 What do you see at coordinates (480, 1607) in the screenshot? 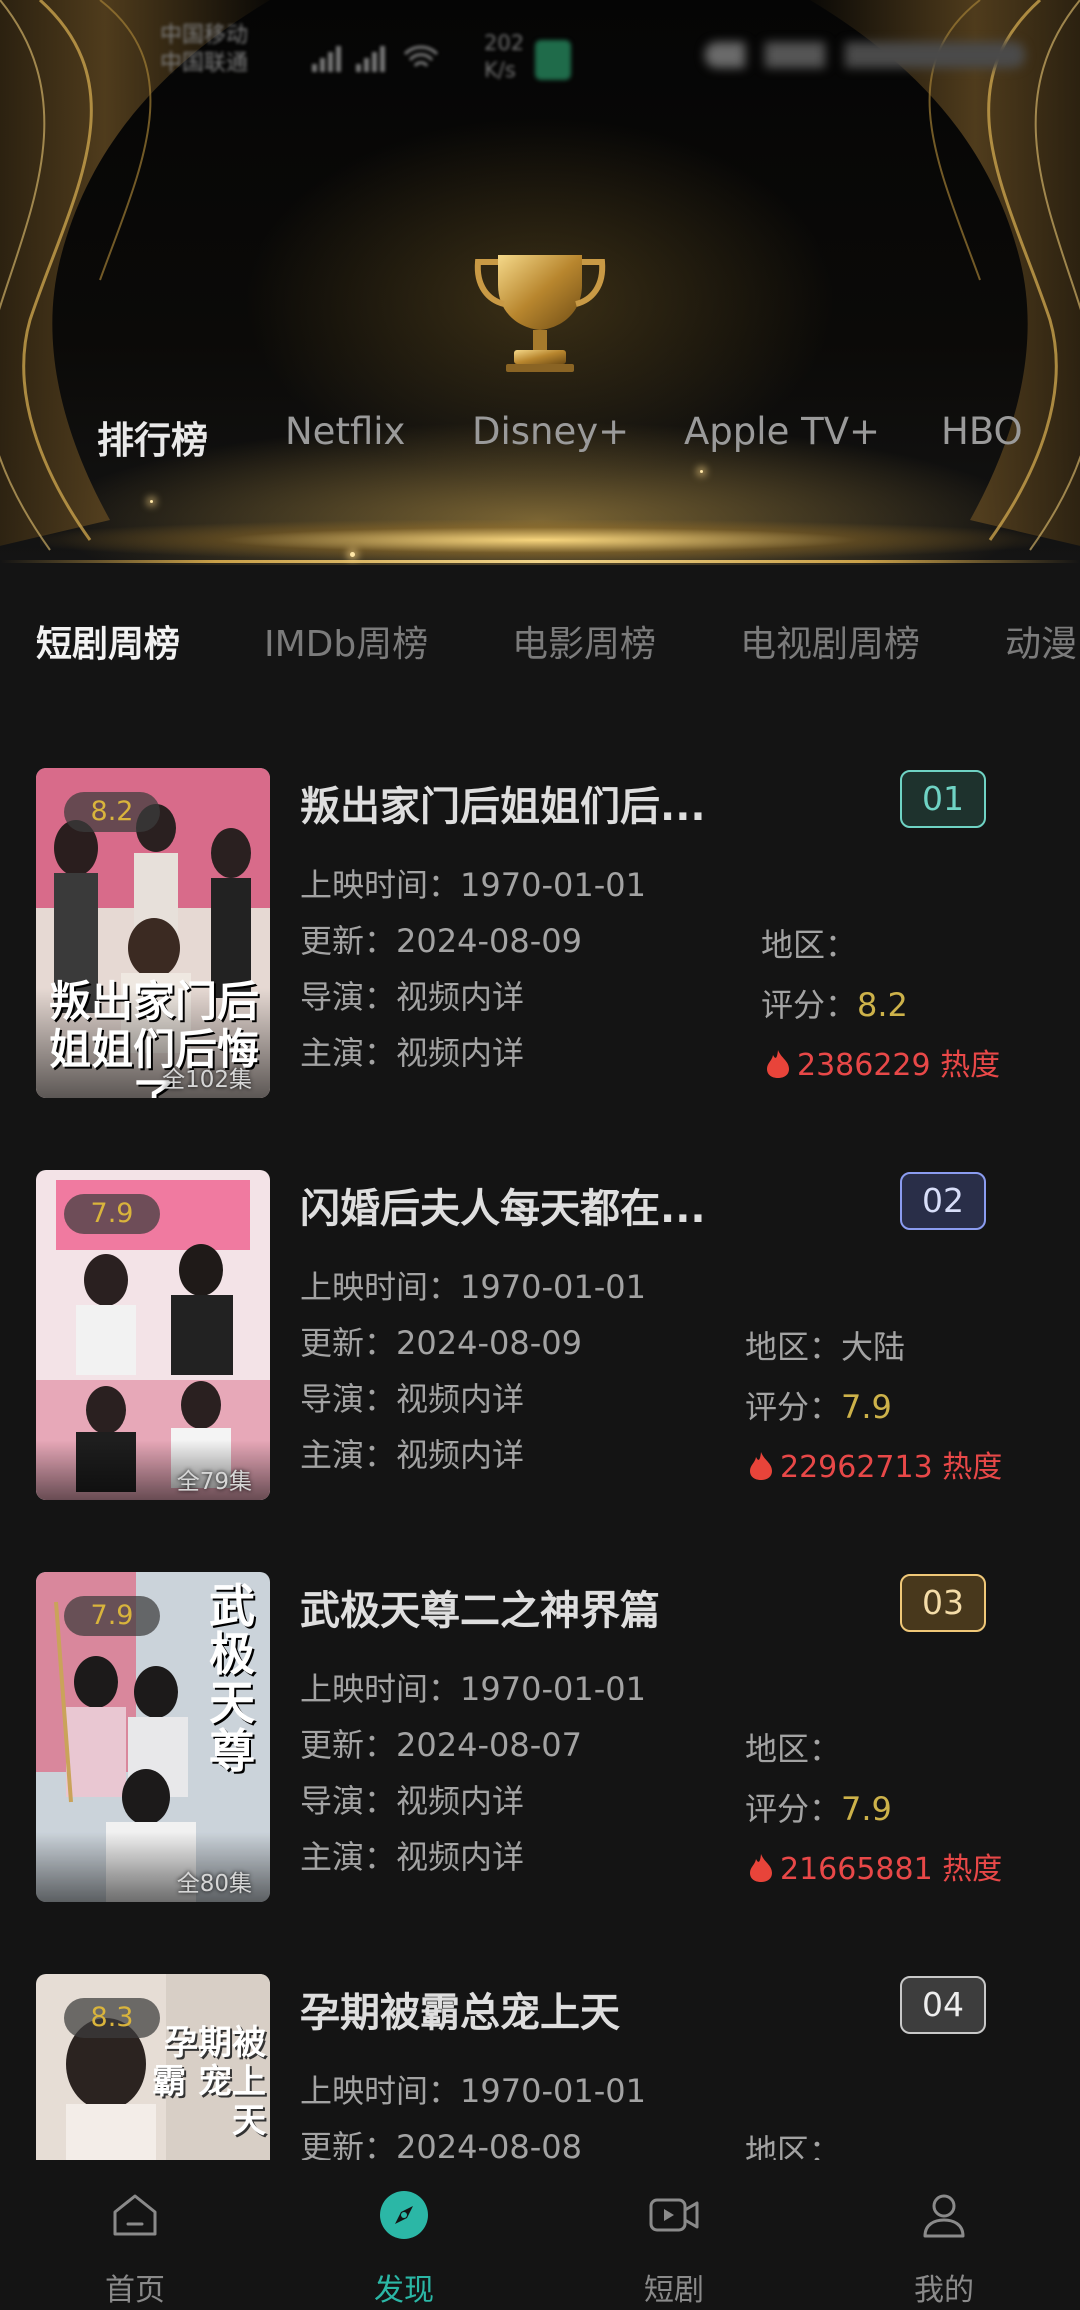
I see `drama-title: 武极天尊二之神界篇` at bounding box center [480, 1607].